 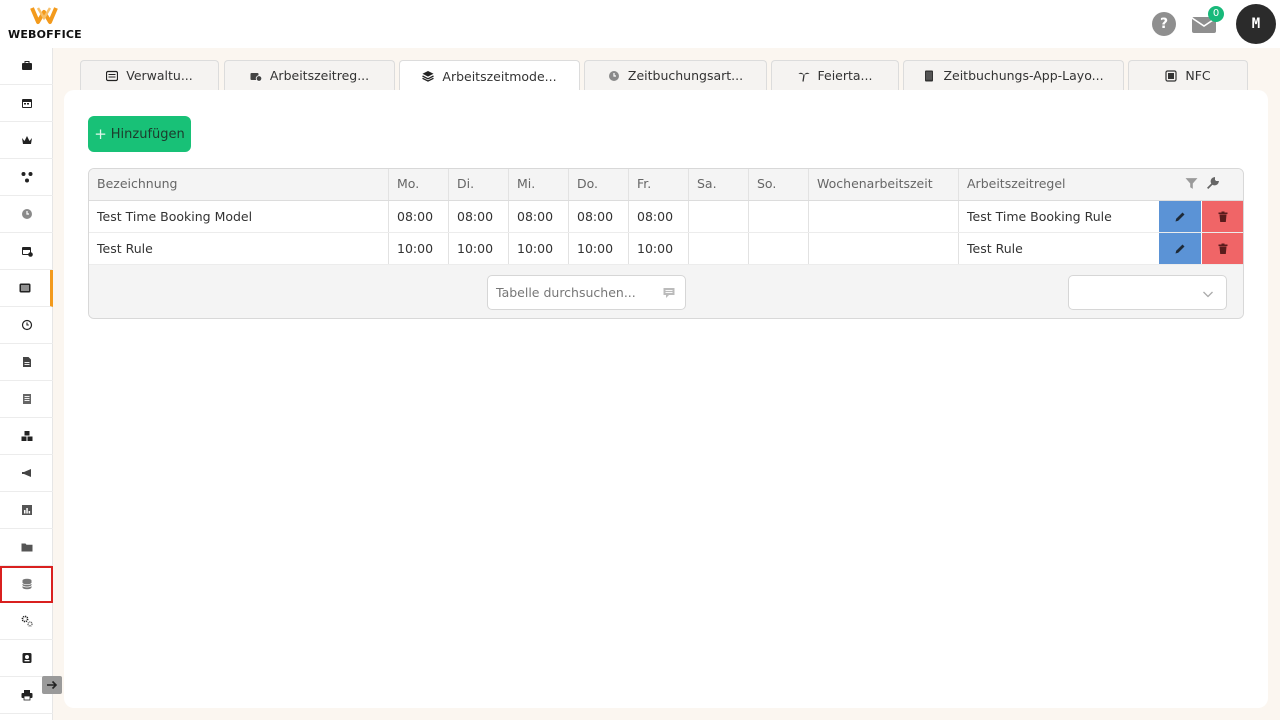 What do you see at coordinates (640, 24) in the screenshot?
I see `top-bar: WEBOFFICE ? 0 M` at bounding box center [640, 24].